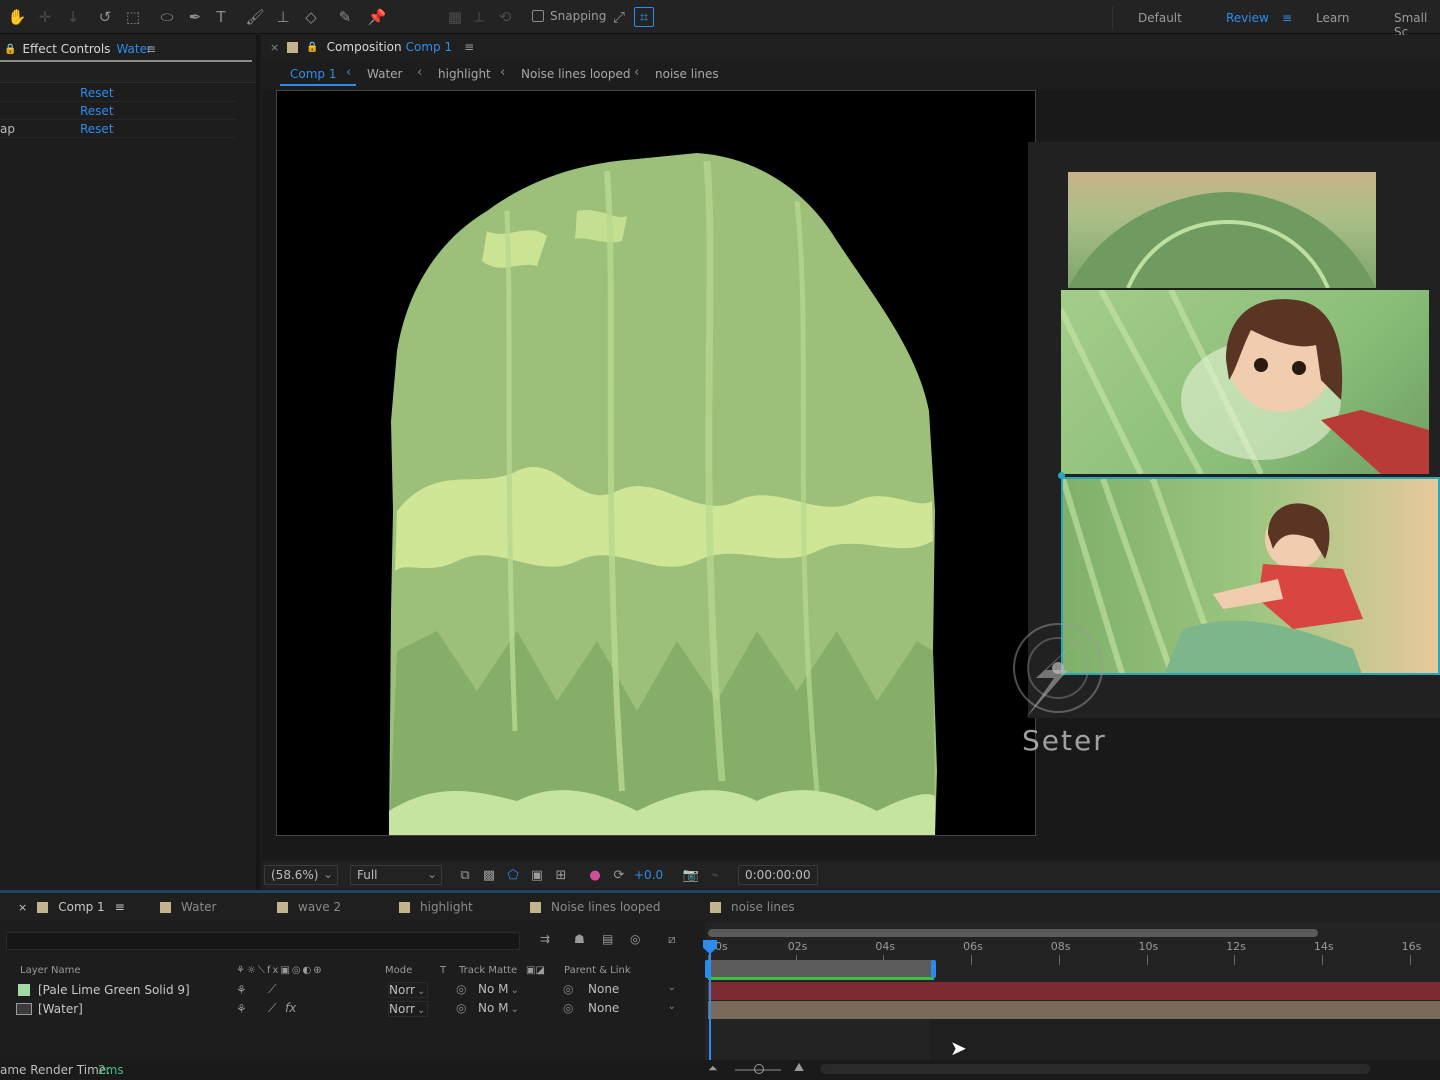  I want to click on comp-flowchart-icon: ⇉, so click(545, 939).